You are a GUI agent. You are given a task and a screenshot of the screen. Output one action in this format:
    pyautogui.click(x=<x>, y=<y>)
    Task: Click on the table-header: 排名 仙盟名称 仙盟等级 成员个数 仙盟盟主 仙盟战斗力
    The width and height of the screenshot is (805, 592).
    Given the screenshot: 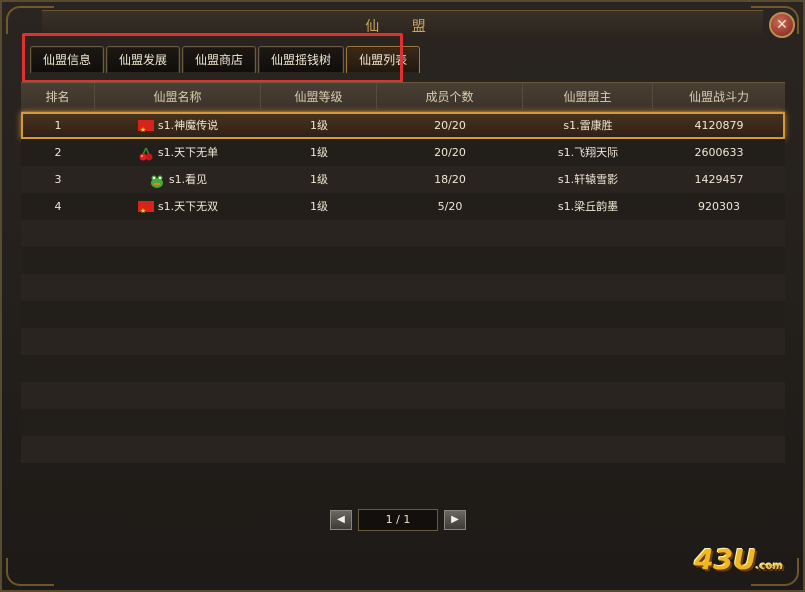 What is the action you would take?
    pyautogui.click(x=403, y=97)
    